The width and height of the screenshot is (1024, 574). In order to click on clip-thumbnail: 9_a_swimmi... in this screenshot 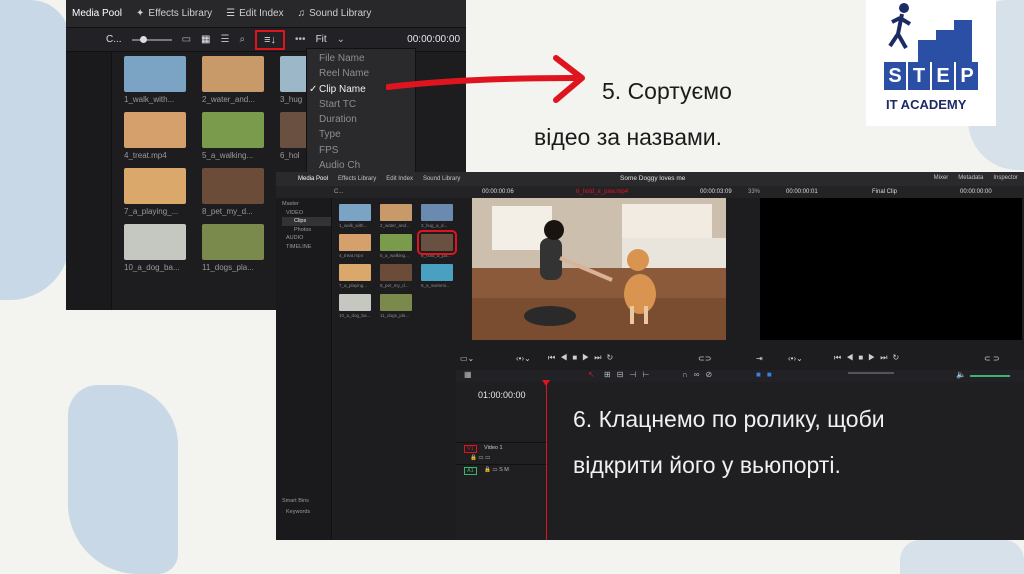, I will do `click(440, 276)`.